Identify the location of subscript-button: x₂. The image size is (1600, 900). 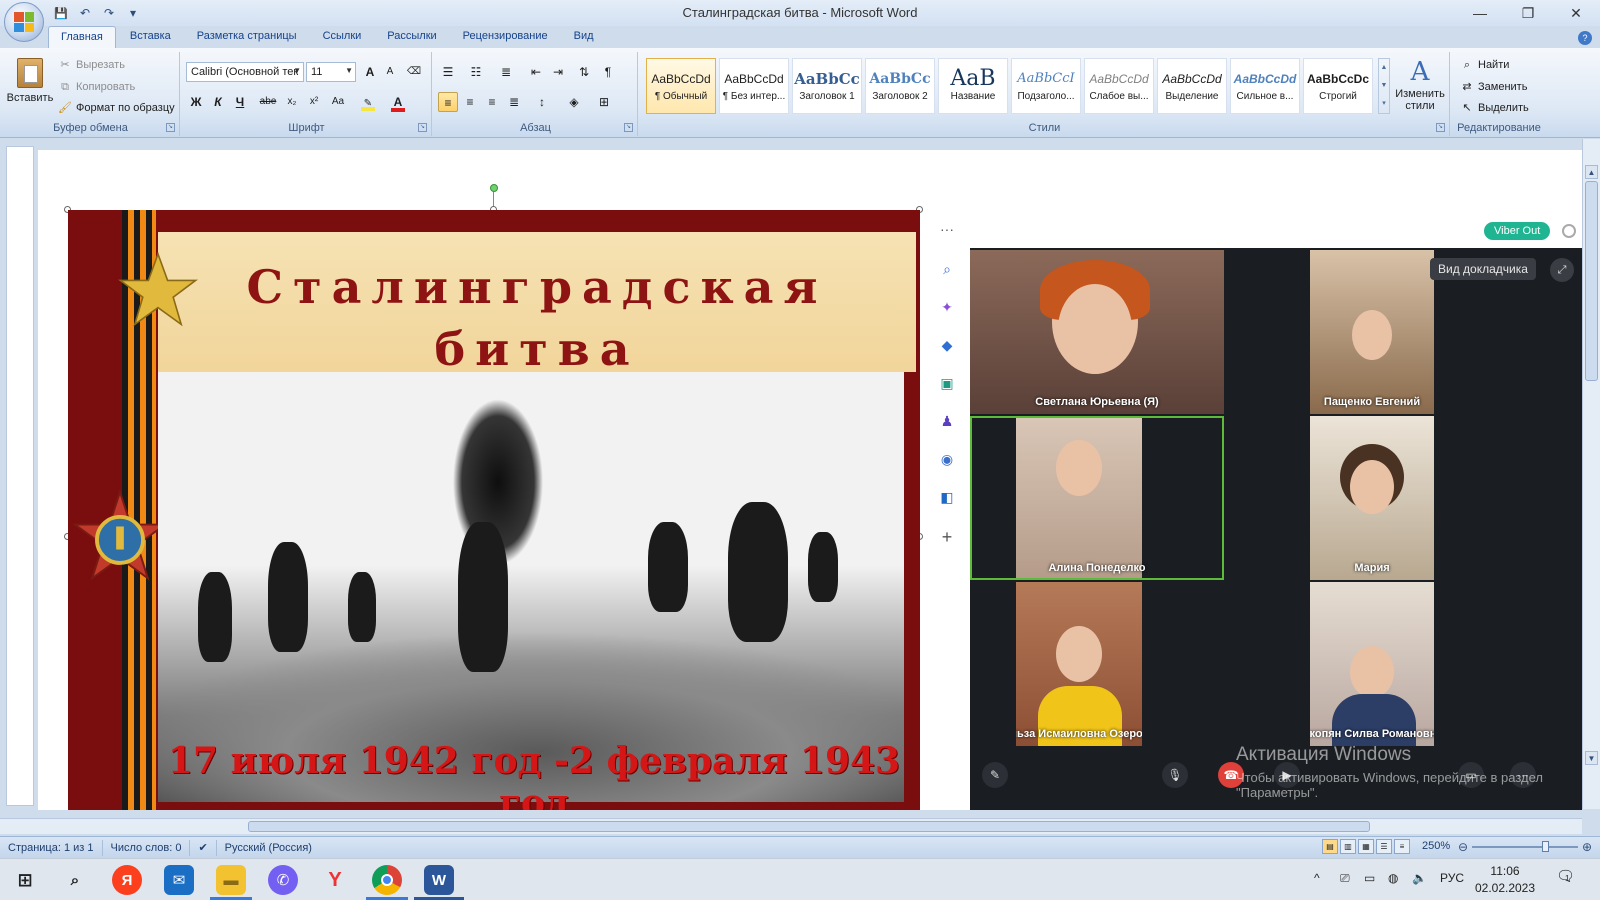
(292, 102).